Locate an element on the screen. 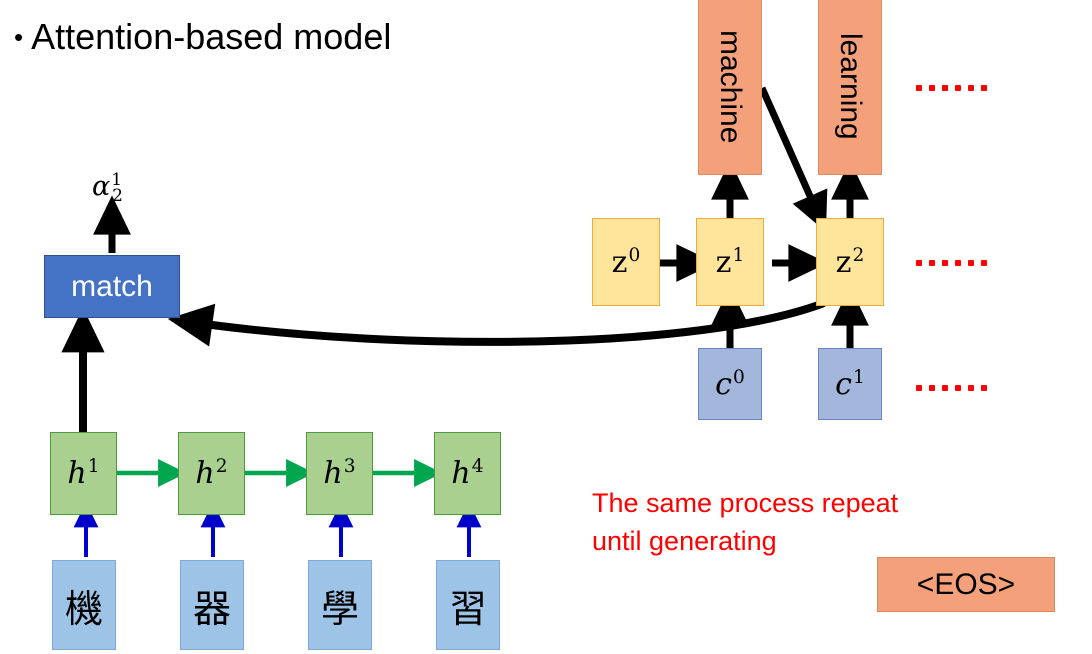 This screenshot has width=1092, height=654. ellipsis-outputs is located at coordinates (951, 88).